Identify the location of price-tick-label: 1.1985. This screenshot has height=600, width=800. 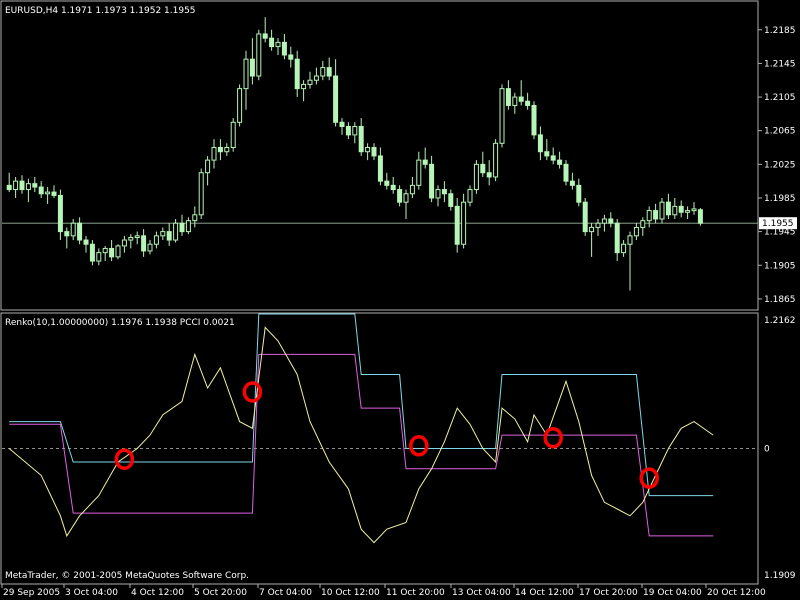
(780, 199).